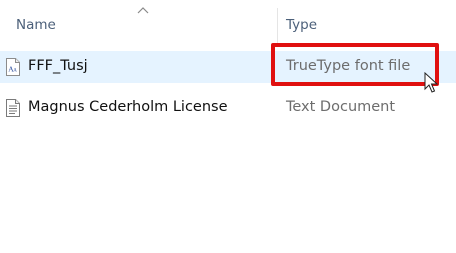  What do you see at coordinates (355, 64) in the screenshot?
I see `annotation-highlight-box` at bounding box center [355, 64].